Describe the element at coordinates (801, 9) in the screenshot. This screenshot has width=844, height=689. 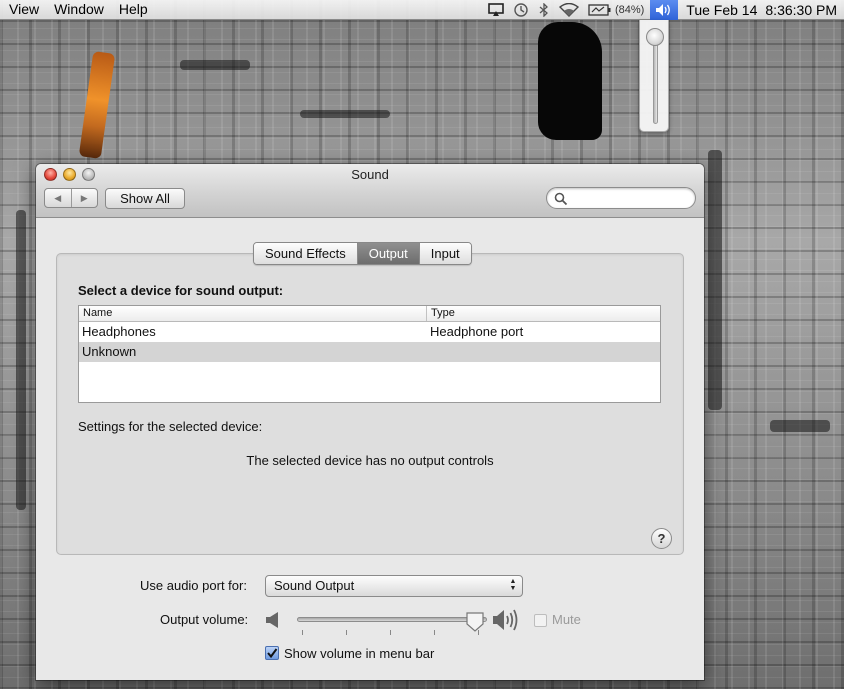
I see `clock-time: 8:36:30 PM` at that location.